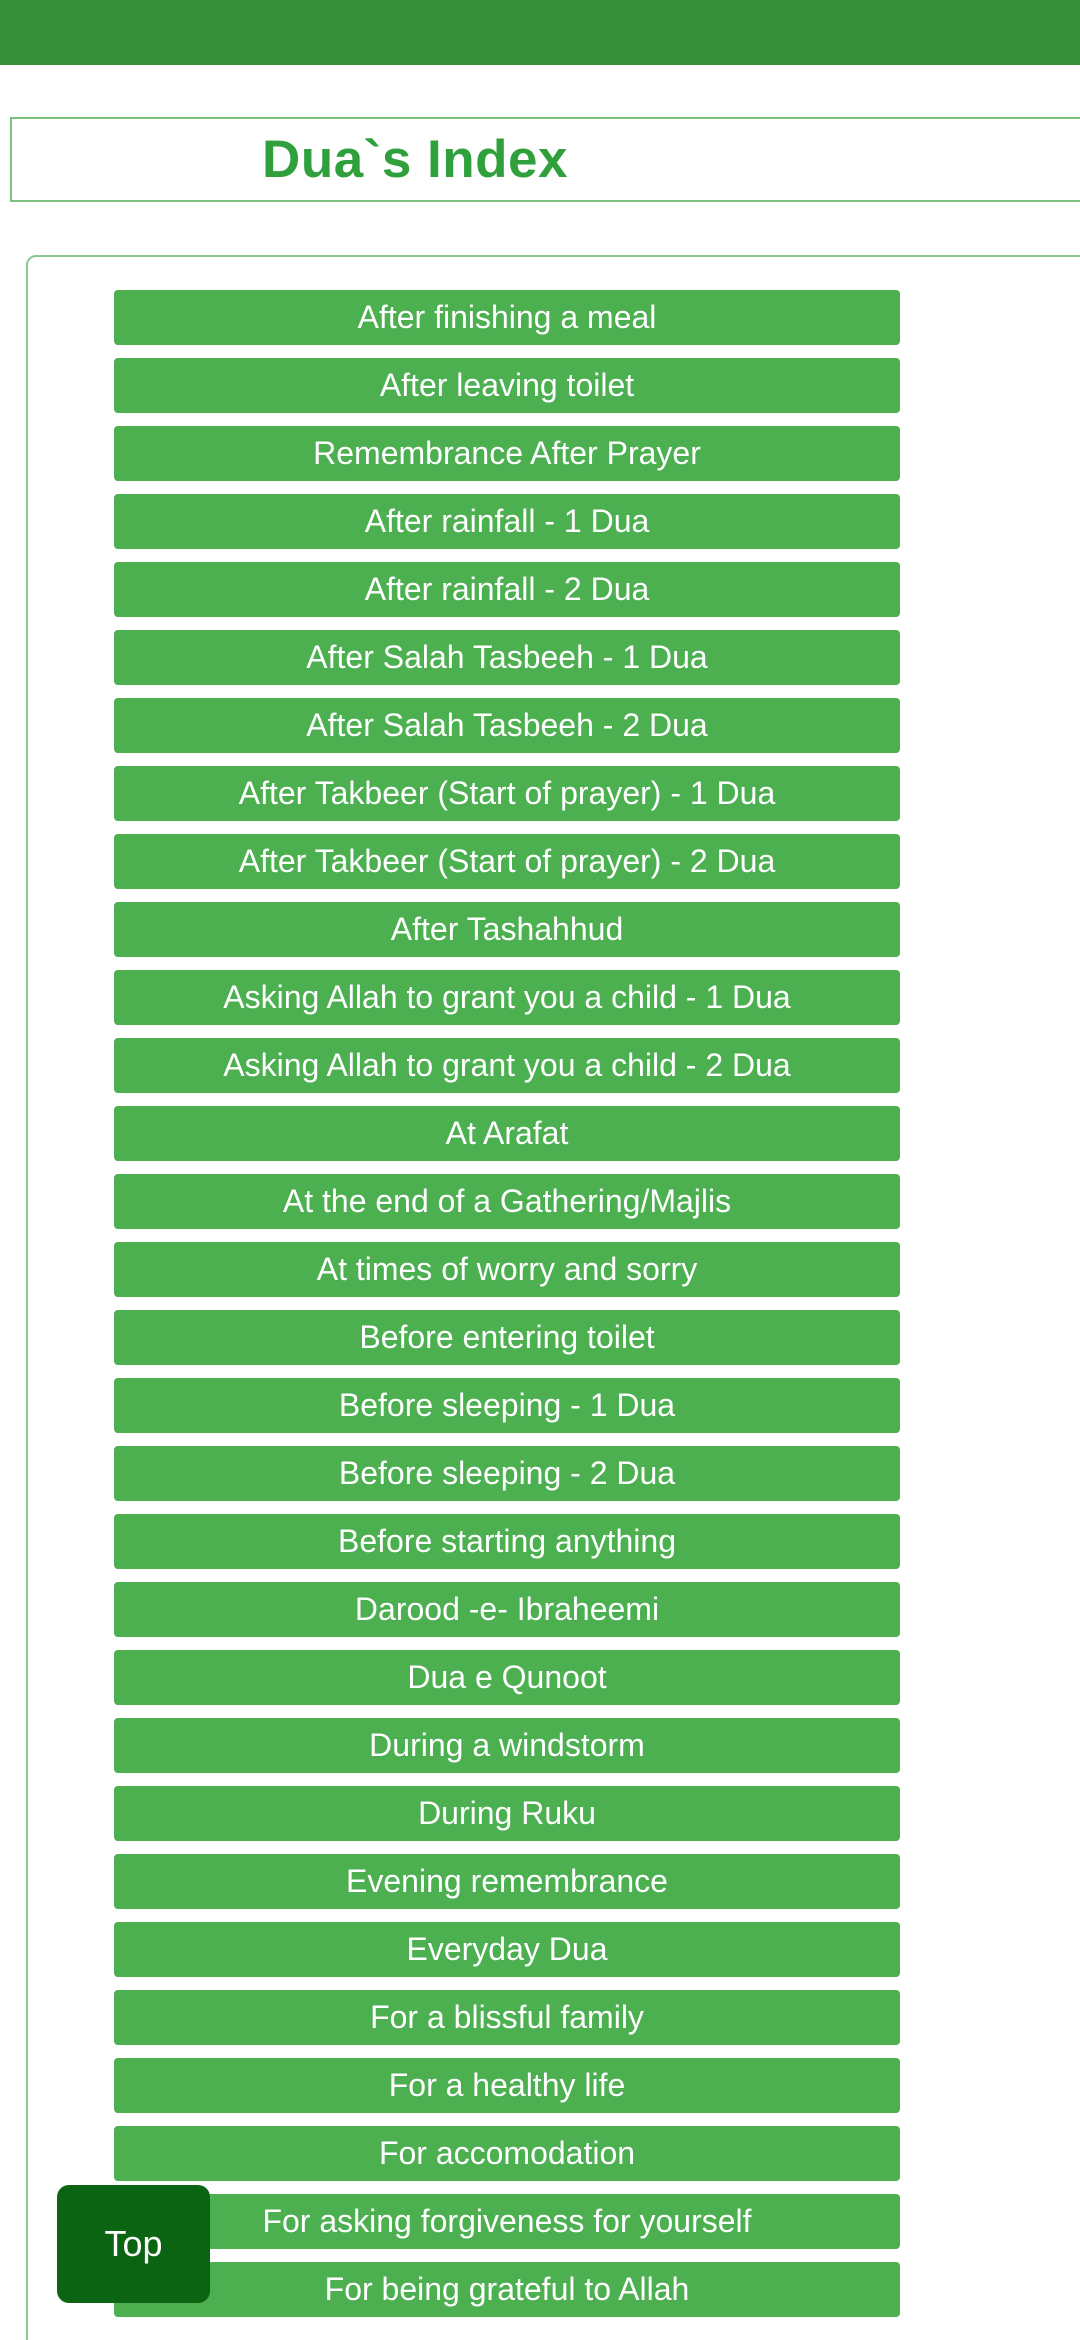 This screenshot has width=1080, height=2340. I want to click on dua-list-item: After Salah Tasbeeh - 1 Dua, so click(507, 657).